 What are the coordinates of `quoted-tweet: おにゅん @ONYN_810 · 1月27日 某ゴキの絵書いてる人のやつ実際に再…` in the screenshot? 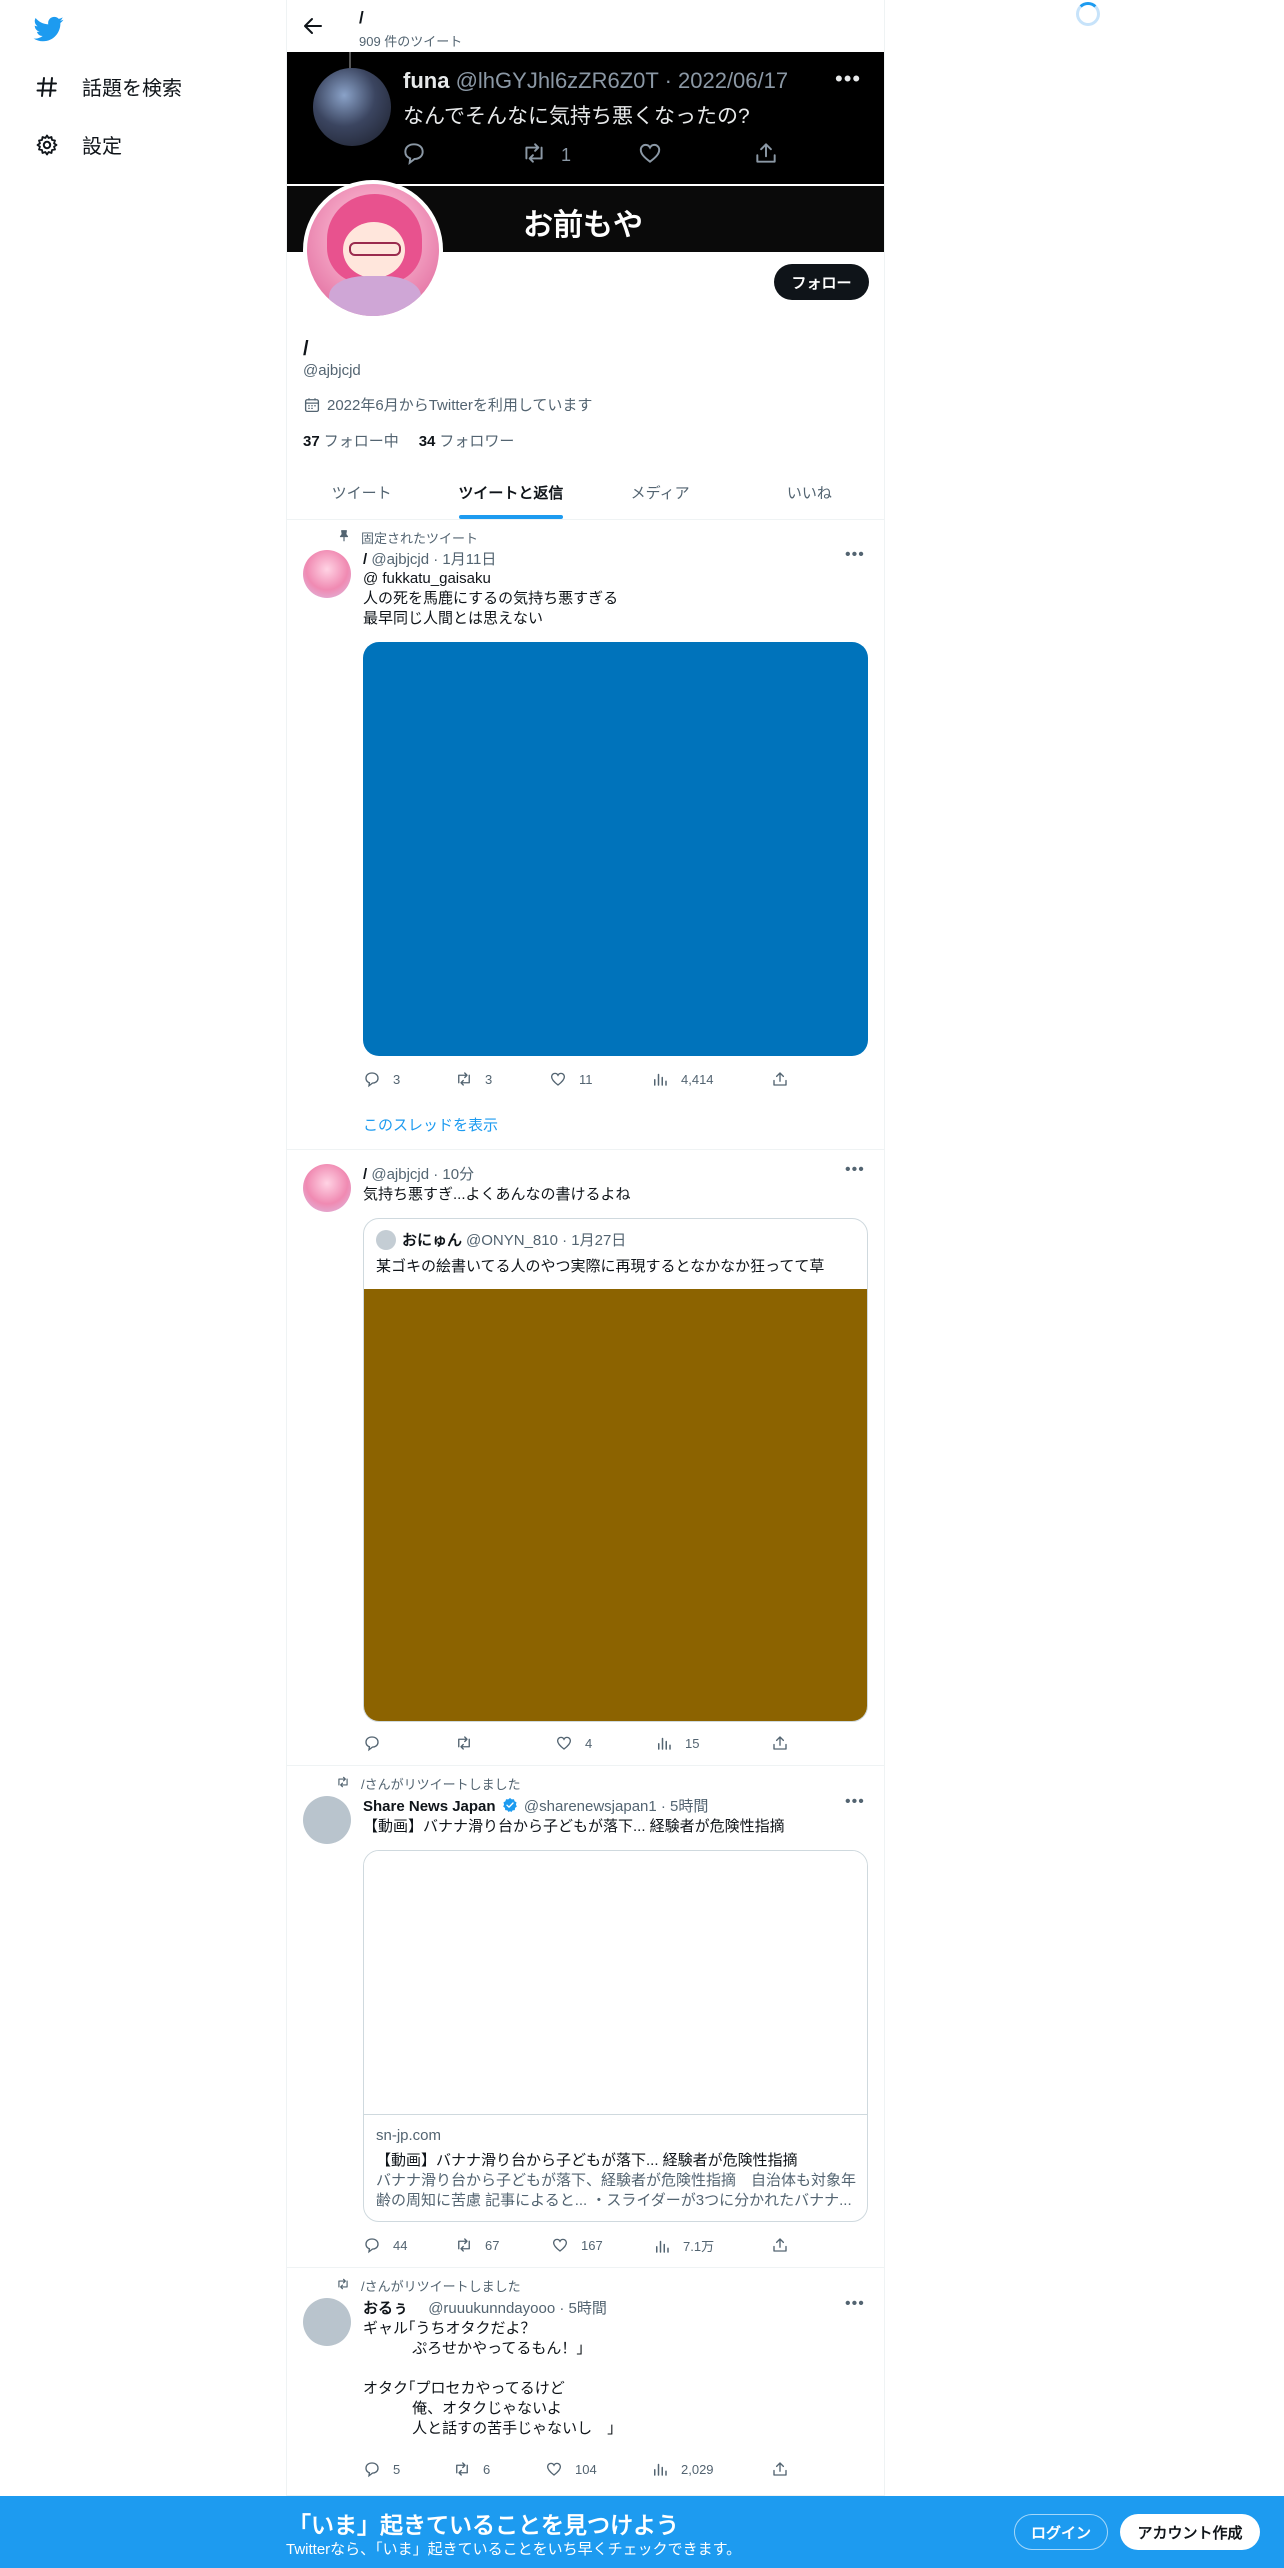 It's located at (615, 1470).